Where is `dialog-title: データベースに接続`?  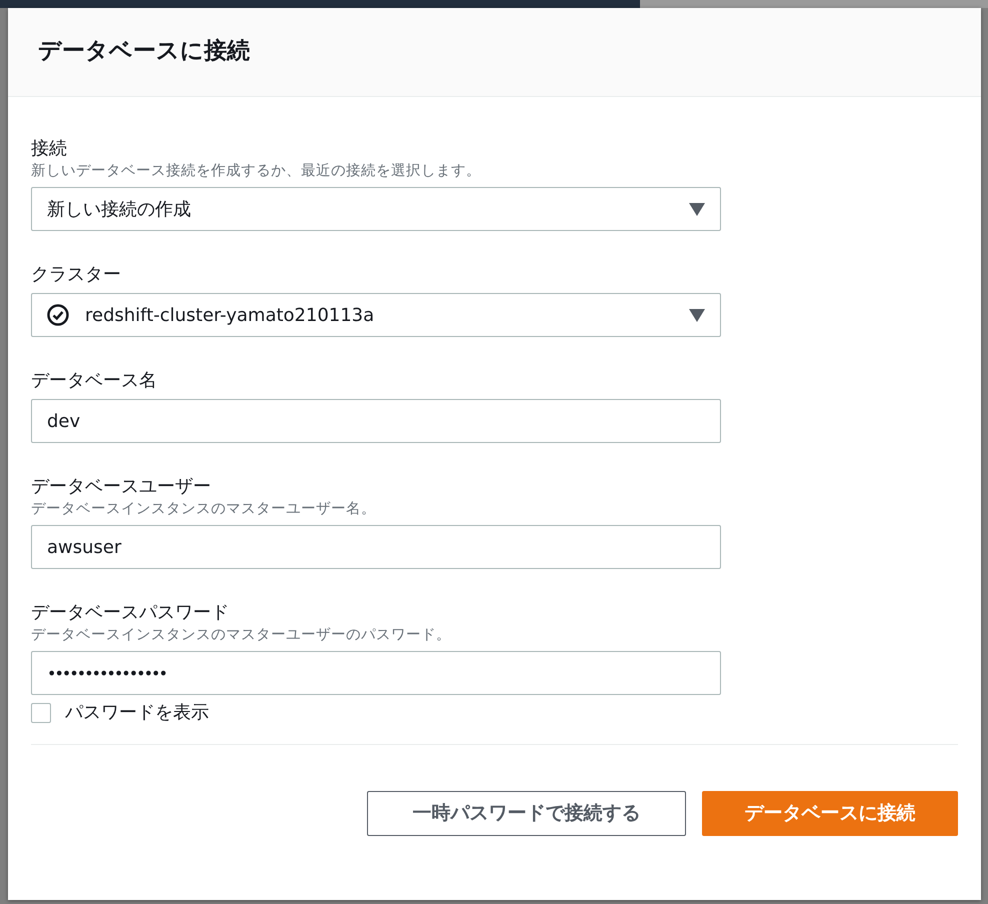 dialog-title: データベースに接続 is located at coordinates (144, 52).